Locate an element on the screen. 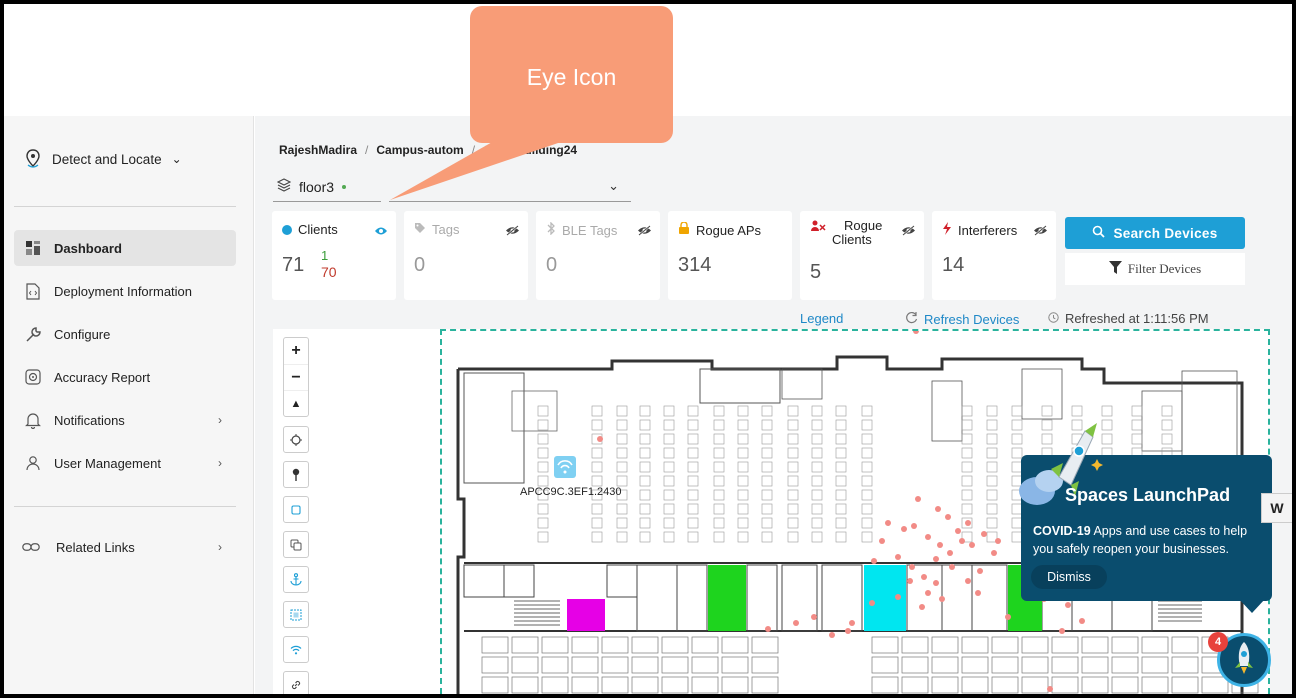 The width and height of the screenshot is (1296, 698). compass-button: ▲ is located at coordinates (296, 403).